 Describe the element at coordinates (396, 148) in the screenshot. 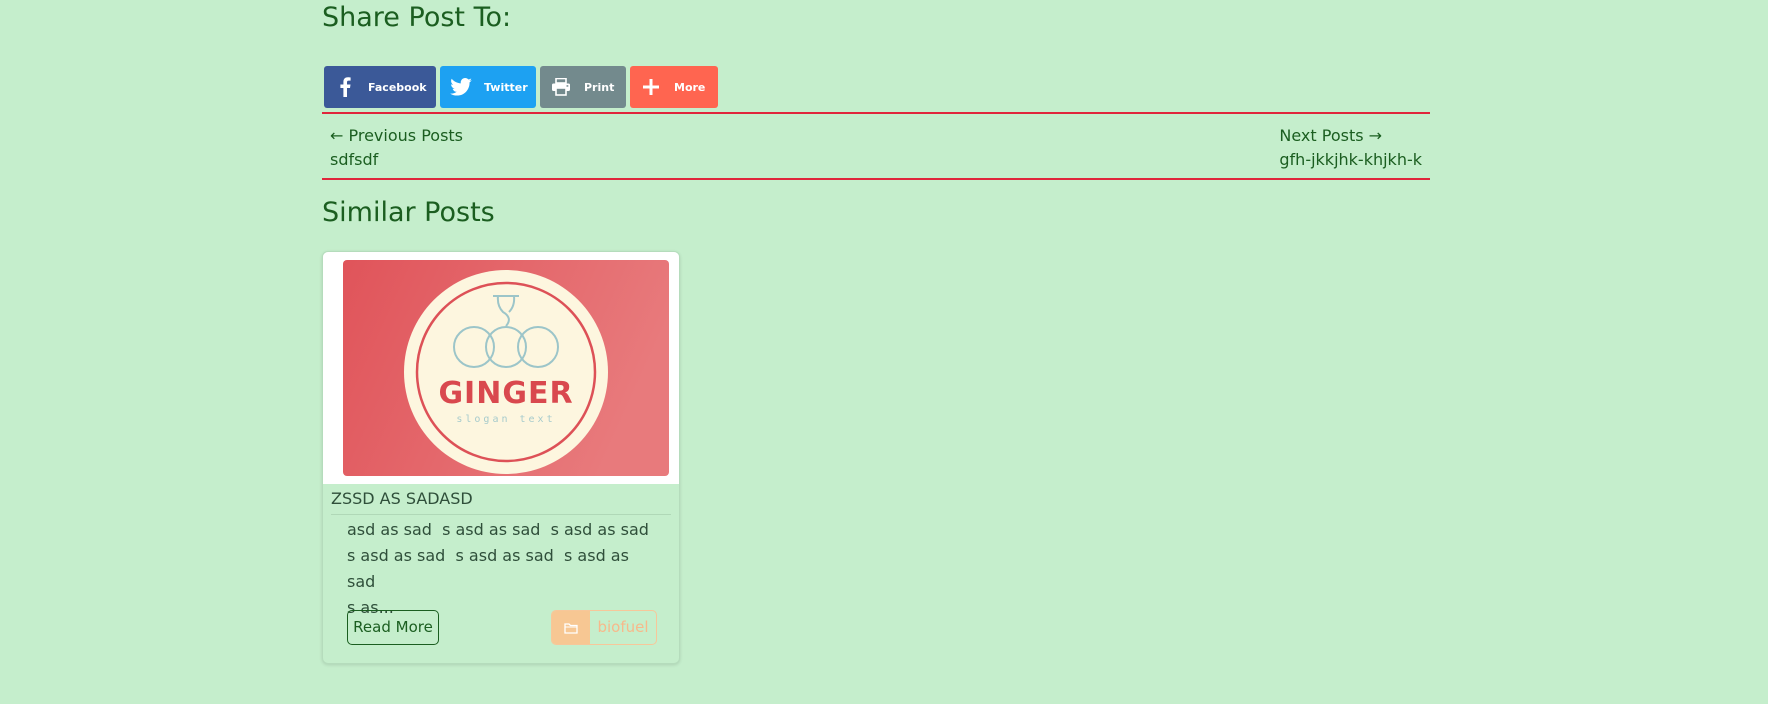

I see `previous-post-link: ← Previous Posts sdfsdf` at that location.